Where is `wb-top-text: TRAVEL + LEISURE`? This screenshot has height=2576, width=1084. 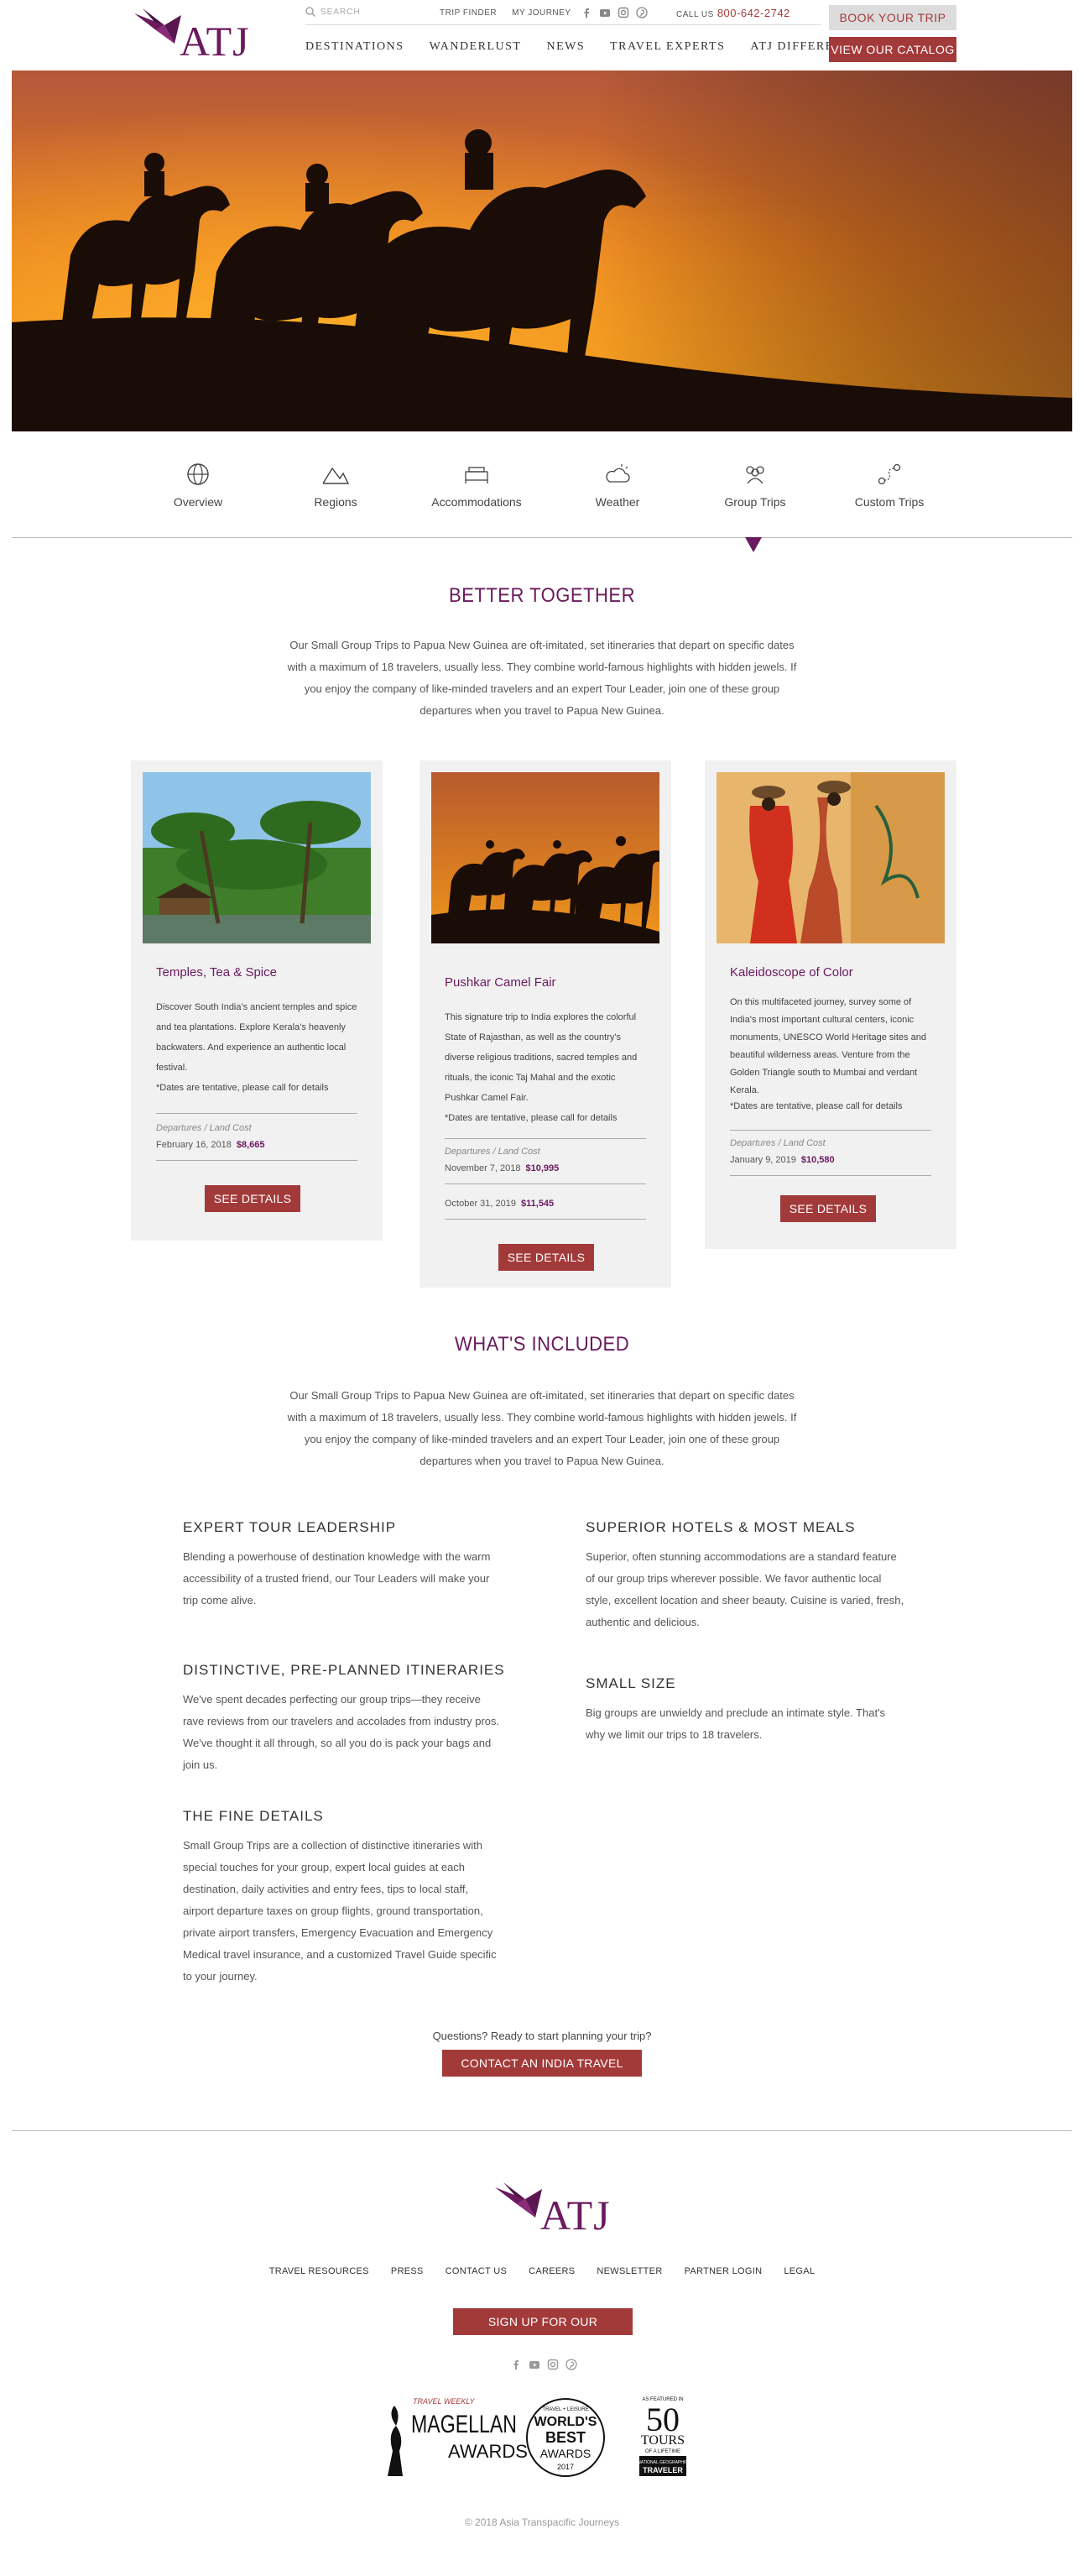
wb-top-text: TRAVEL + LEISURE is located at coordinates (565, 2409).